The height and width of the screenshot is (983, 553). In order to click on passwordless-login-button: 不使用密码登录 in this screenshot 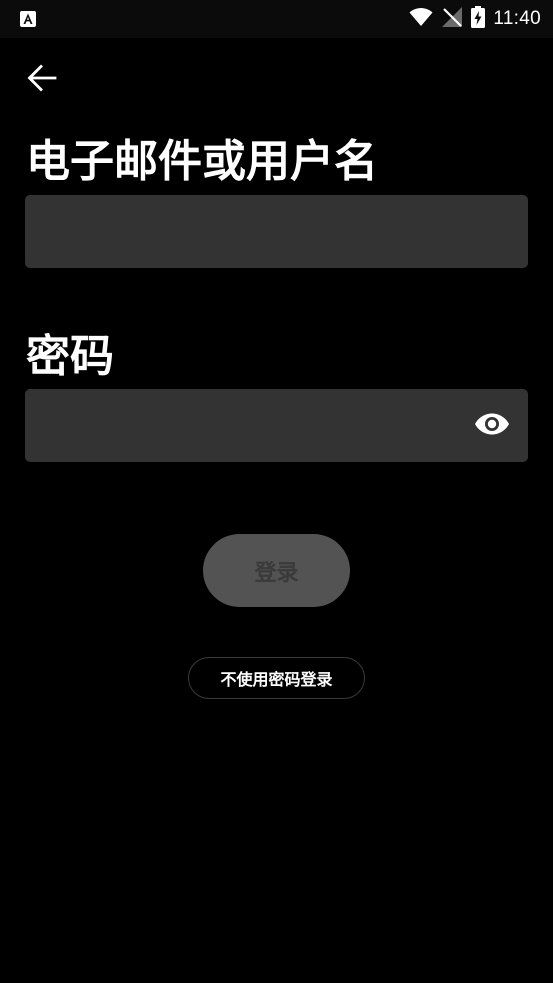, I will do `click(276, 678)`.